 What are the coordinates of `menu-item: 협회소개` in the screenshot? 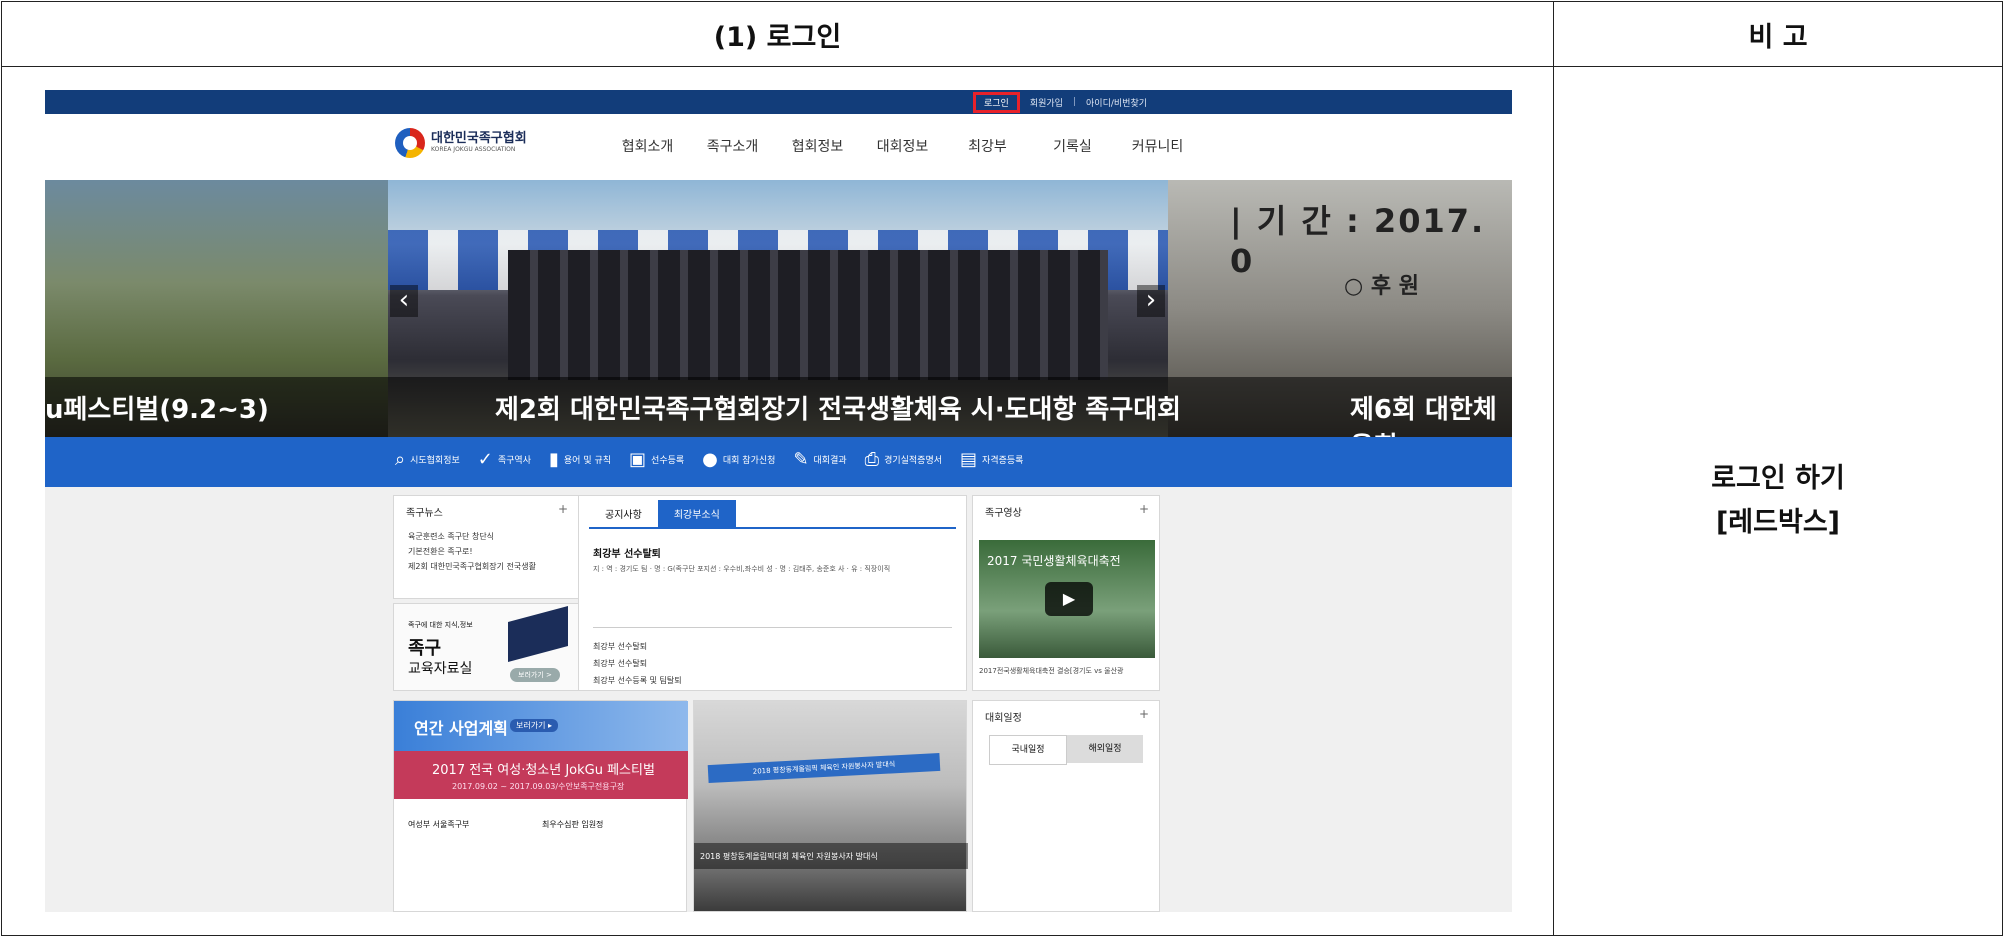 It's located at (647, 146).